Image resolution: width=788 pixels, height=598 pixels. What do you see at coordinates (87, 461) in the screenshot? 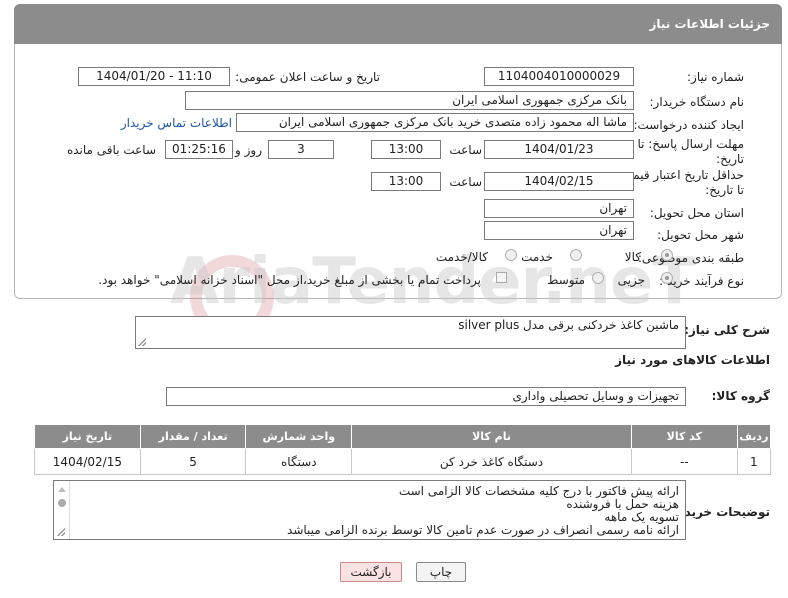
I see `cell-need-date: 1404/02/15` at bounding box center [87, 461].